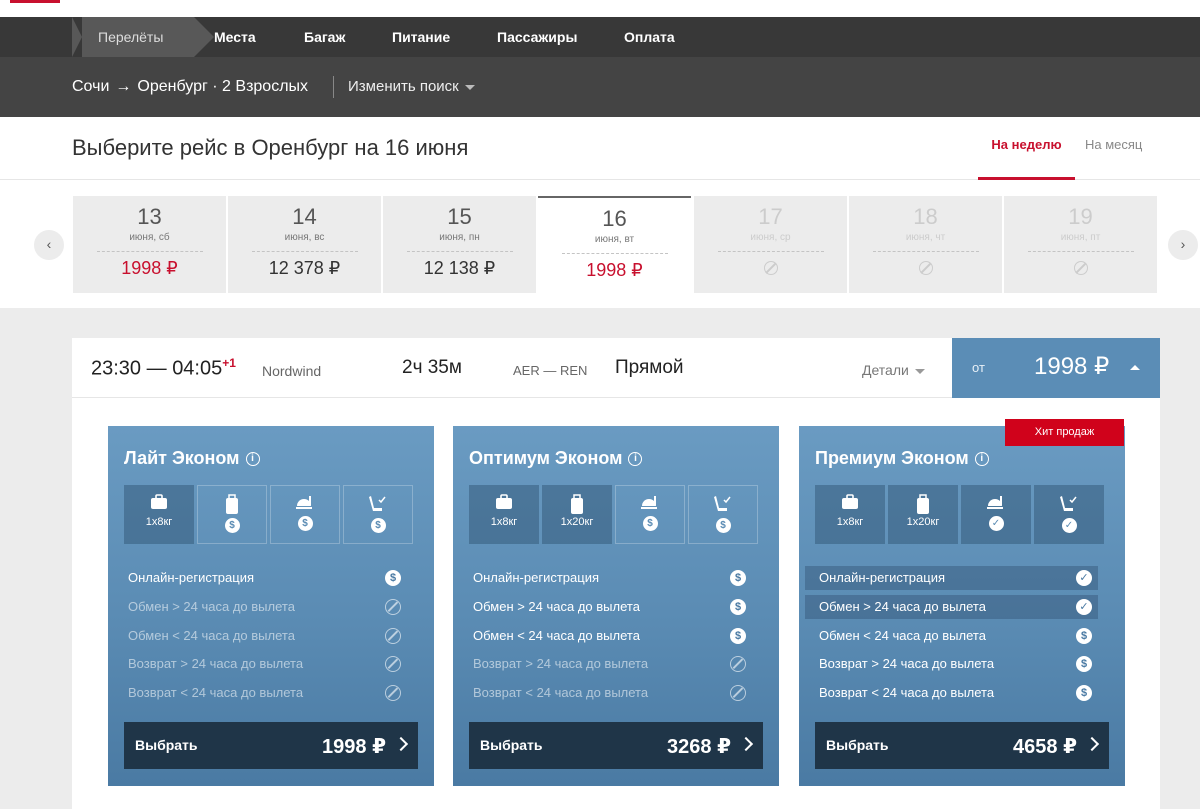 This screenshot has width=1200, height=809. I want to click on condition-text: Возврат > 24 часа до вылета, so click(216, 663).